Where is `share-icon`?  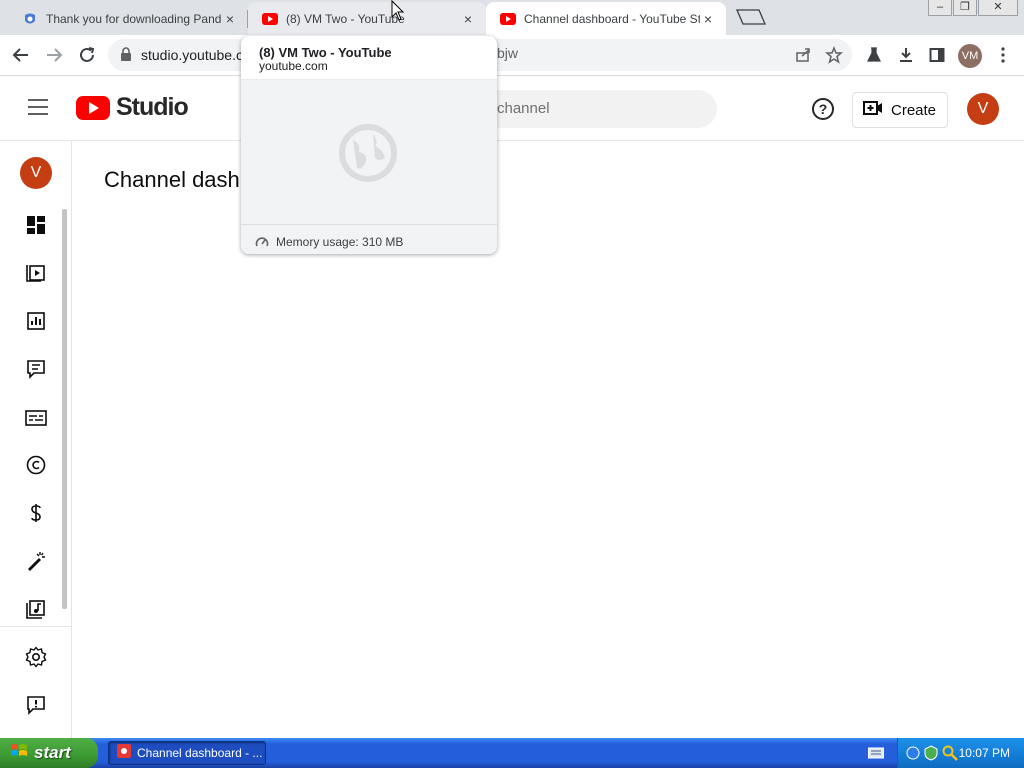
share-icon is located at coordinates (803, 55).